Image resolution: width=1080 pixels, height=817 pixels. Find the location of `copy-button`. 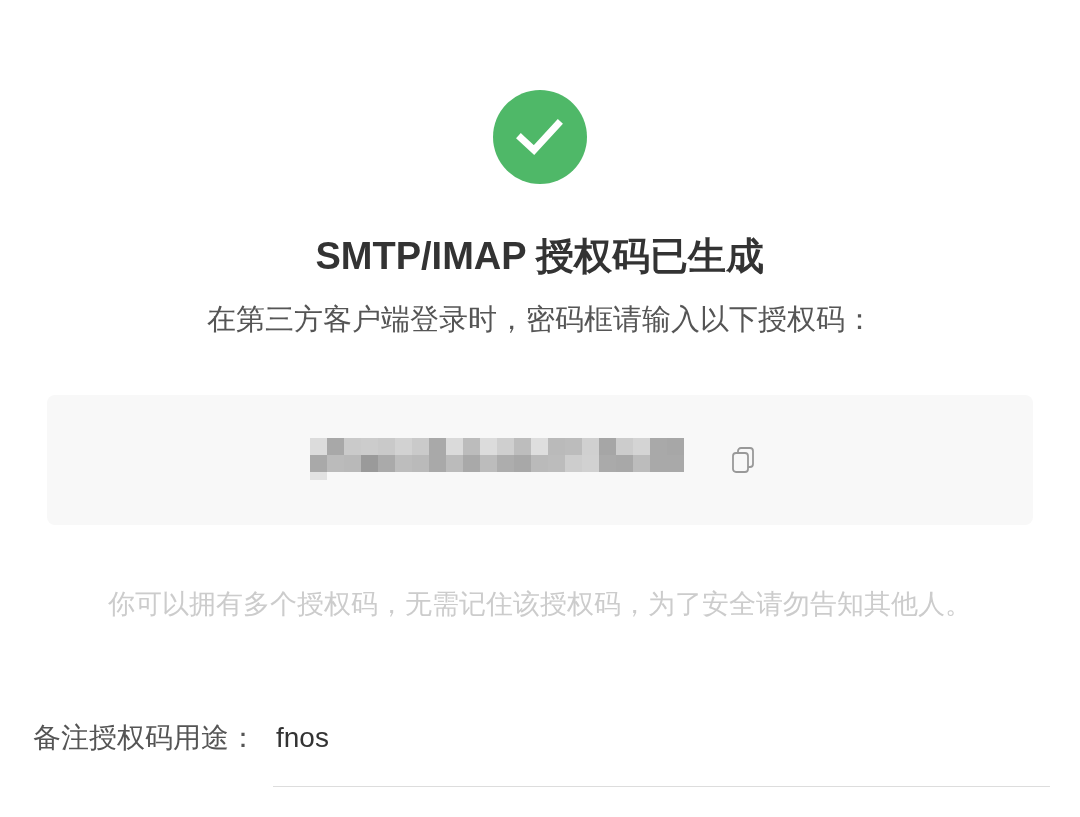

copy-button is located at coordinates (743, 460).